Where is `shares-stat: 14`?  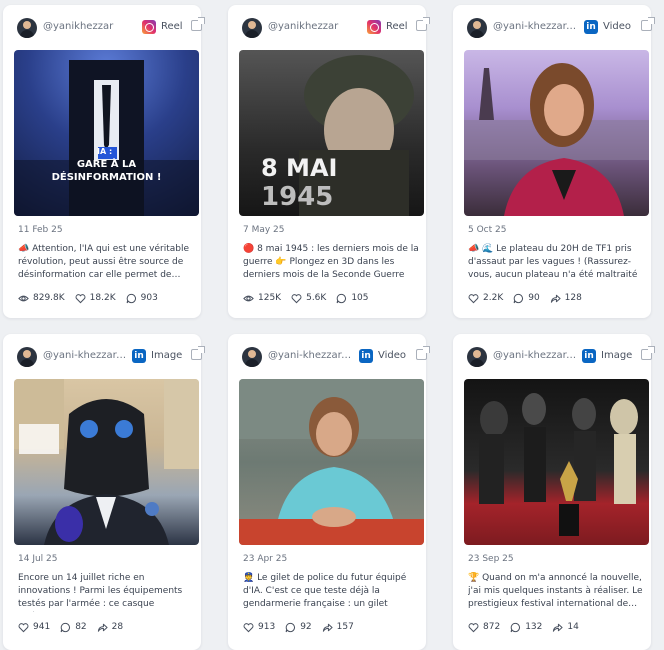
shares-stat: 14 is located at coordinates (565, 627).